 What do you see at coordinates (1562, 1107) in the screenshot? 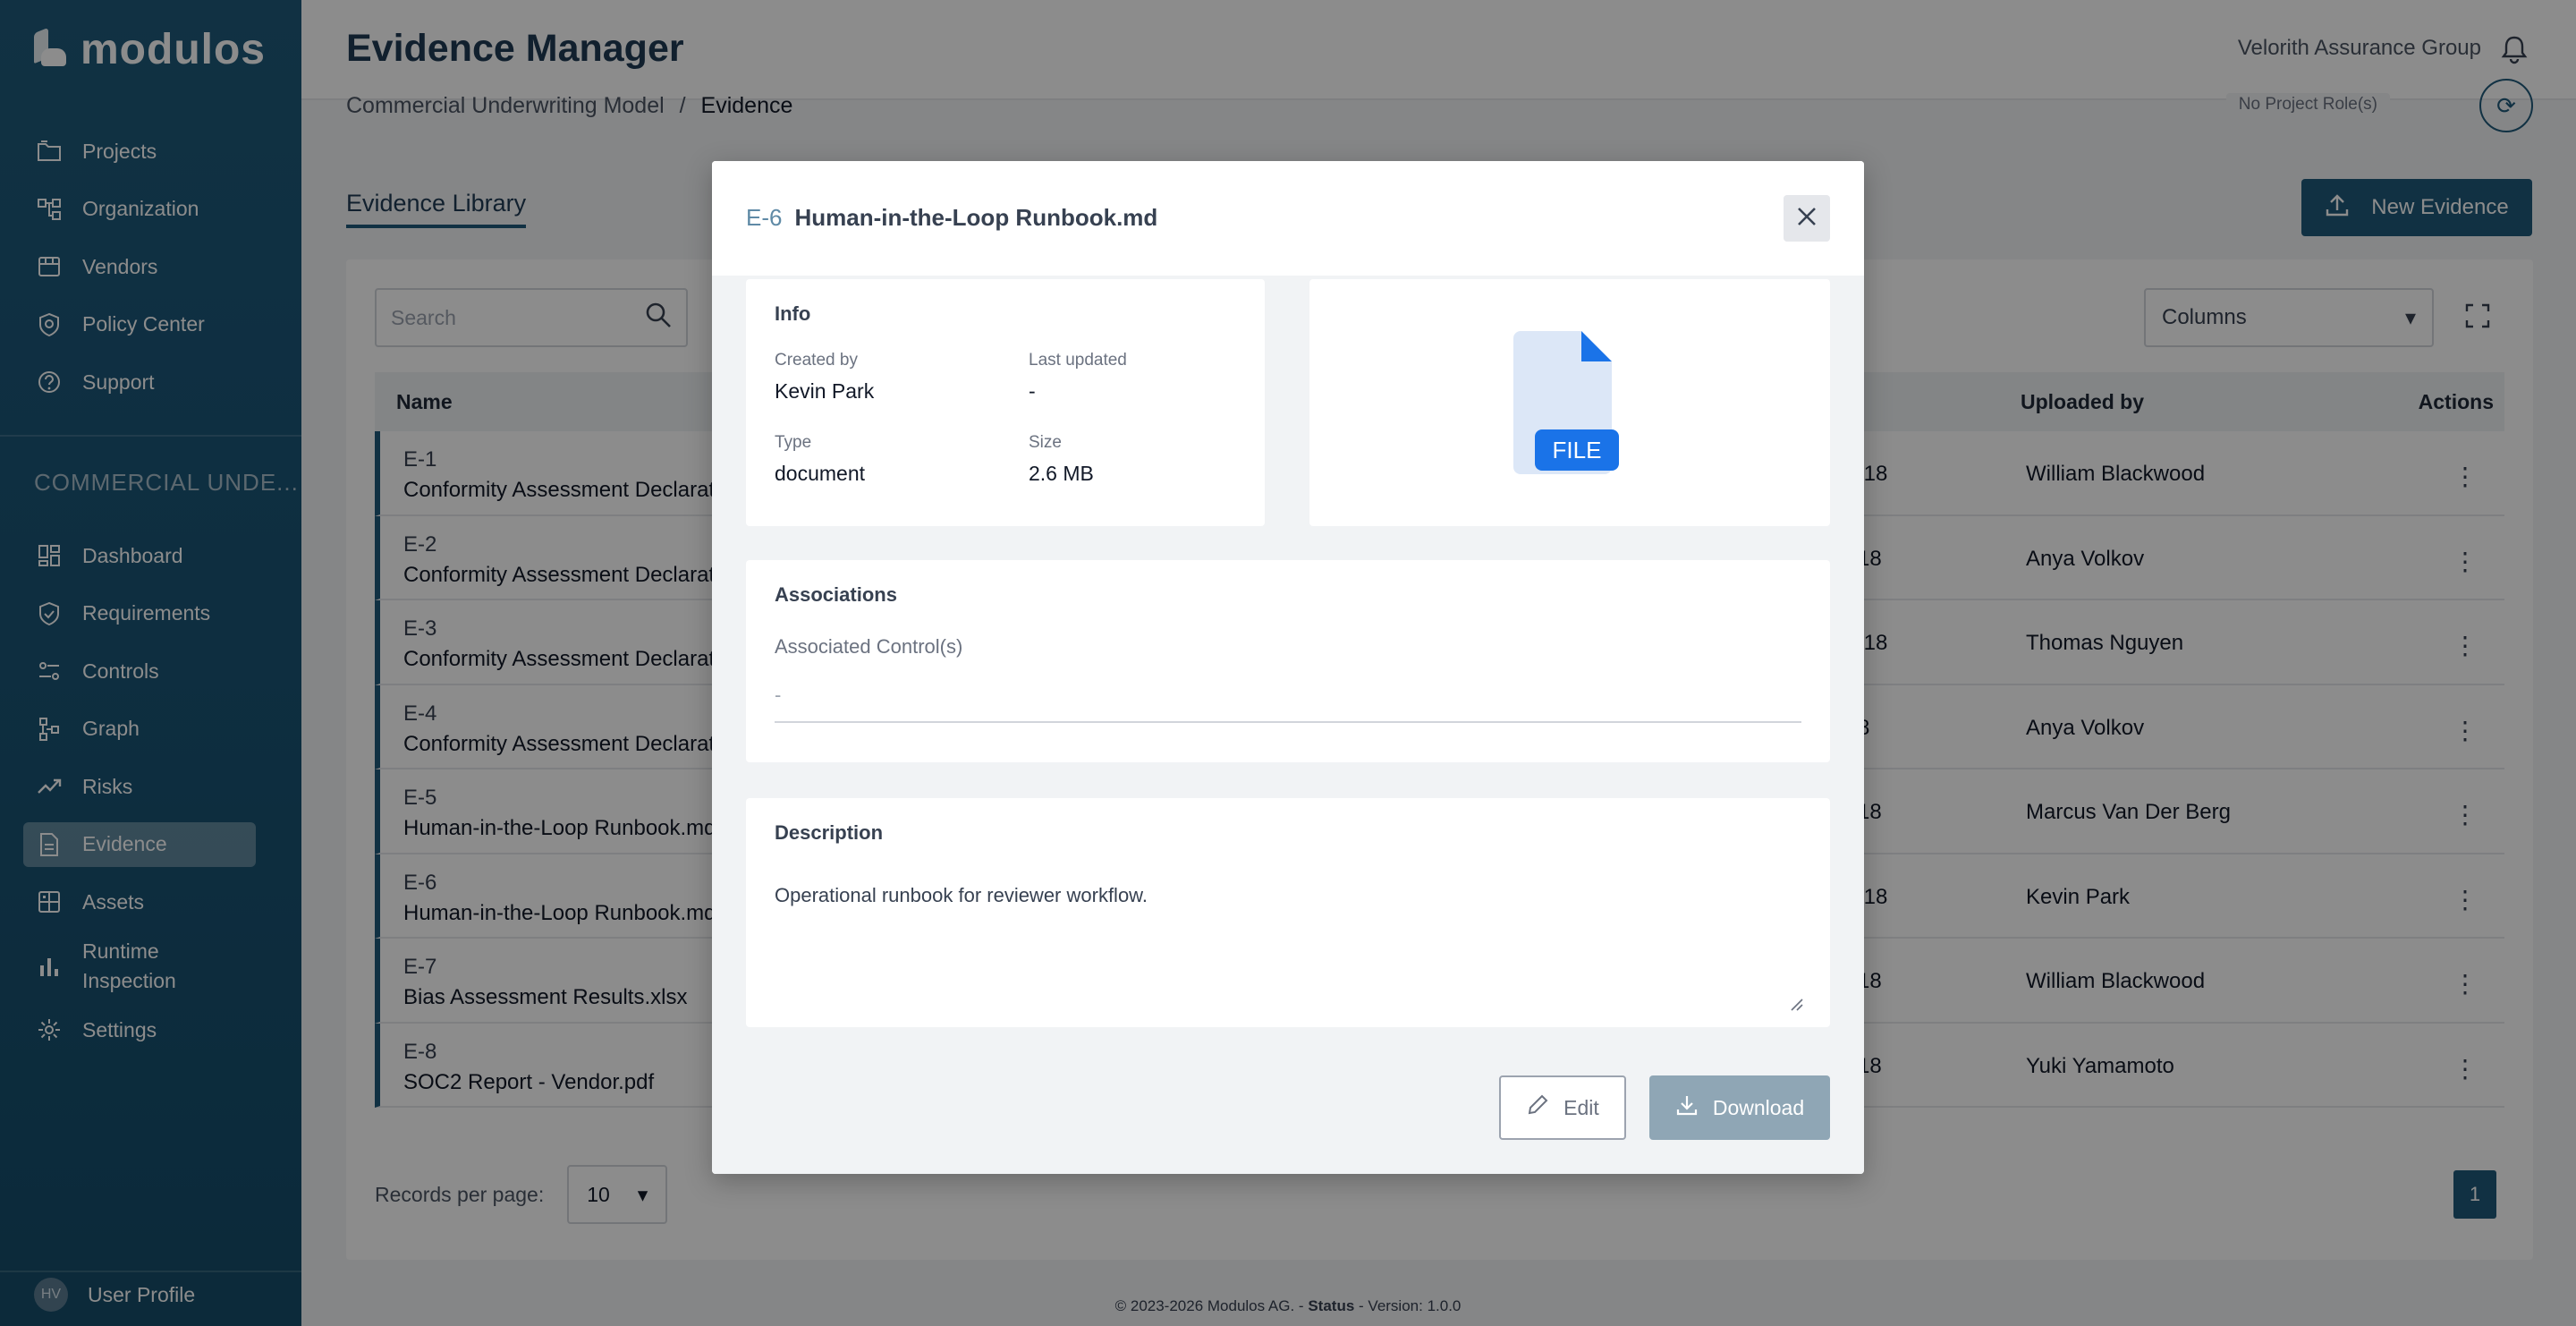
I see `edit-button: Edit` at bounding box center [1562, 1107].